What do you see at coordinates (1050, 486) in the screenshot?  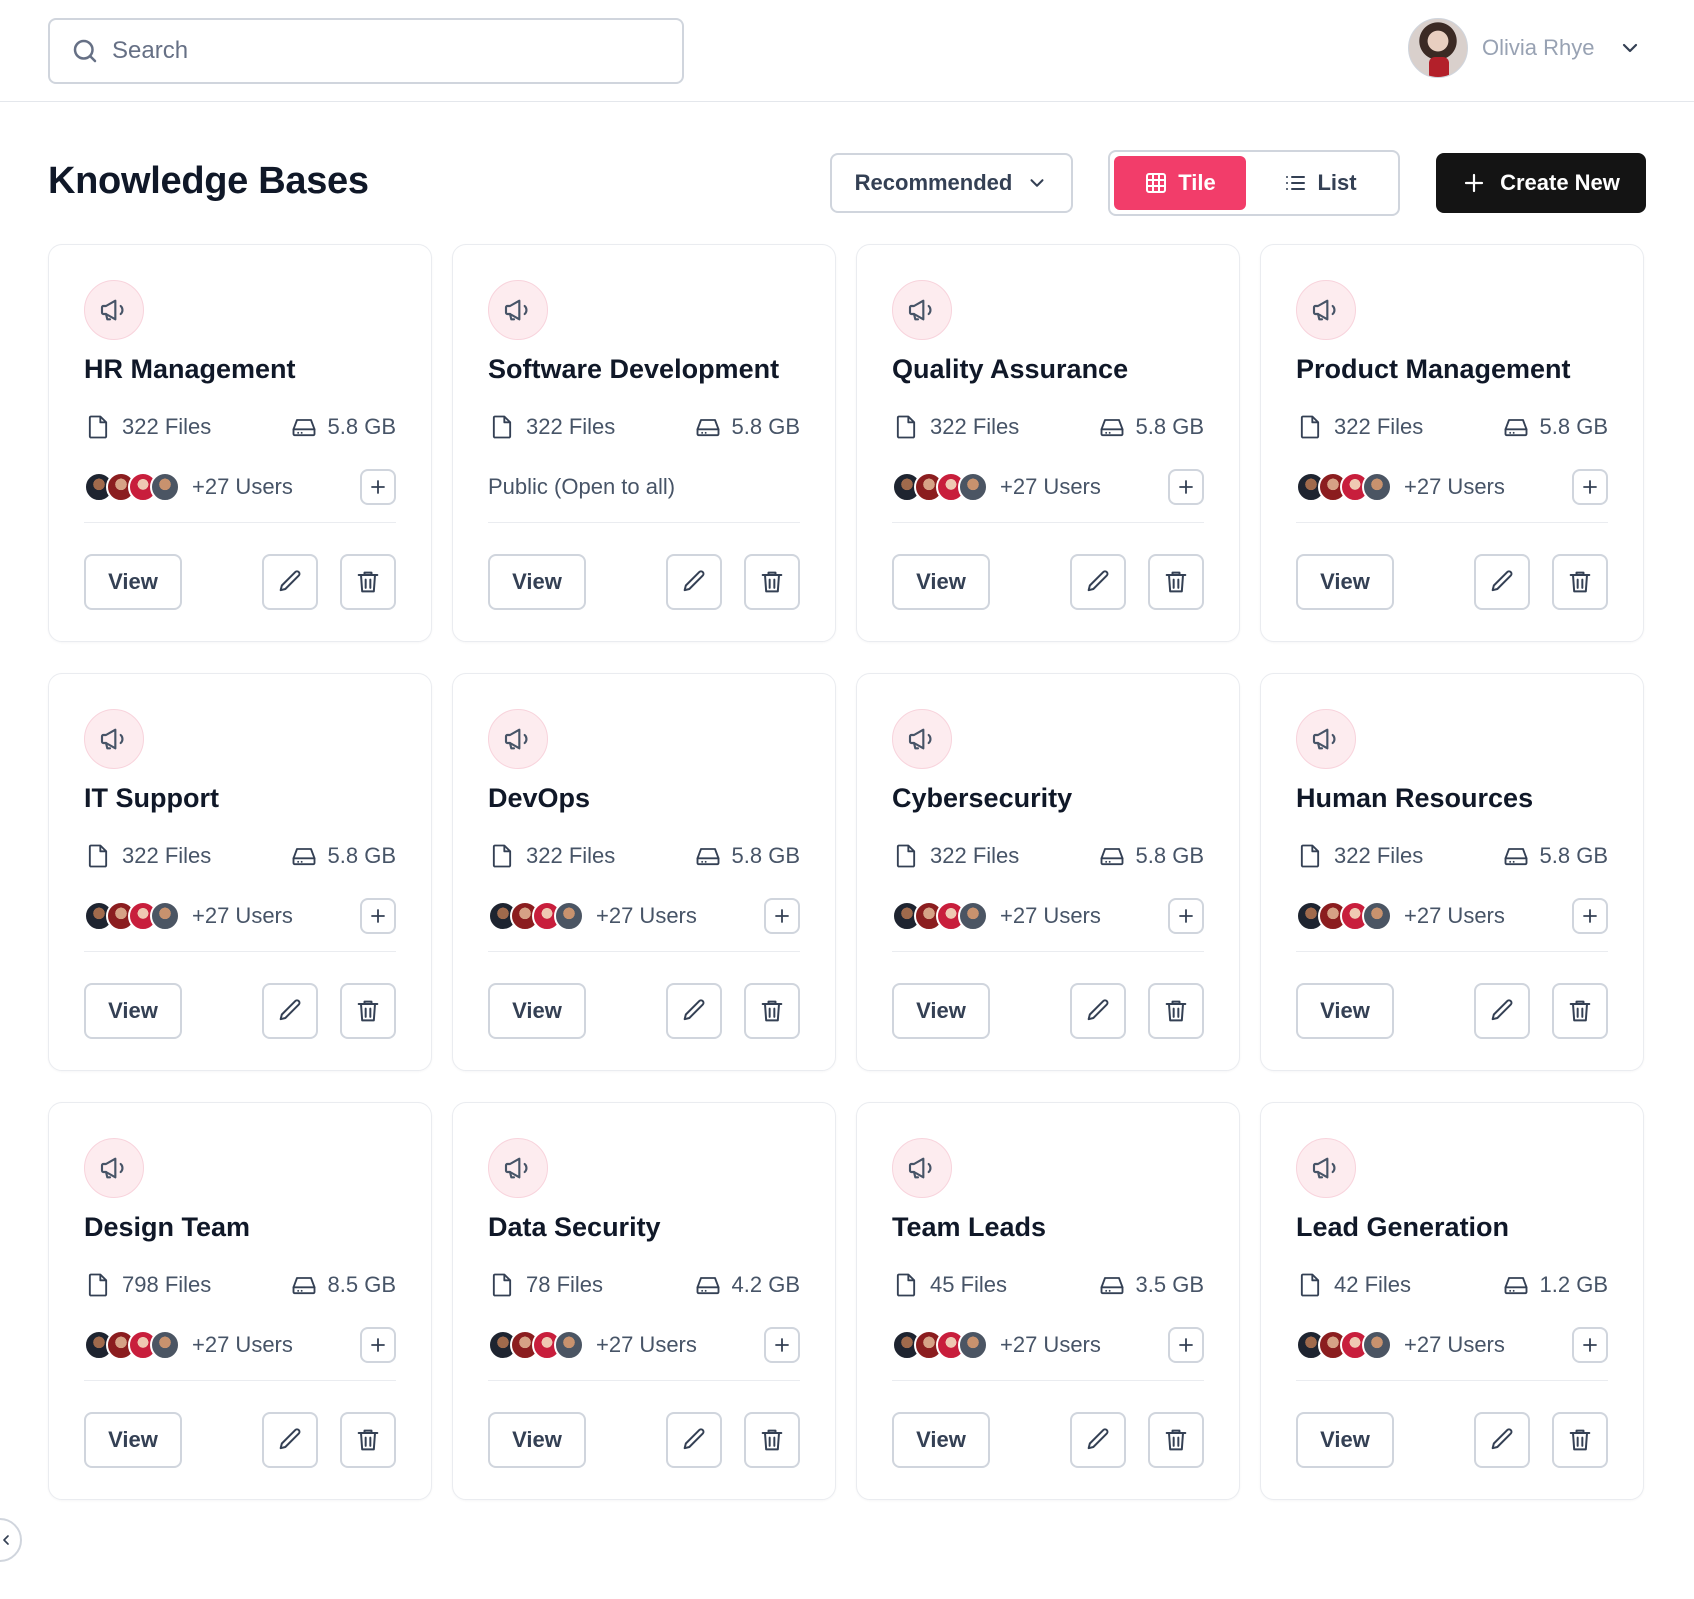 I see `users-count-label: +27 Users` at bounding box center [1050, 486].